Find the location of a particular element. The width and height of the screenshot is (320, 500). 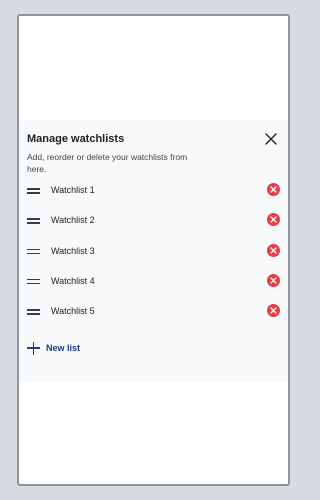

watchlist-label: Watchlist 5 is located at coordinates (73, 311).